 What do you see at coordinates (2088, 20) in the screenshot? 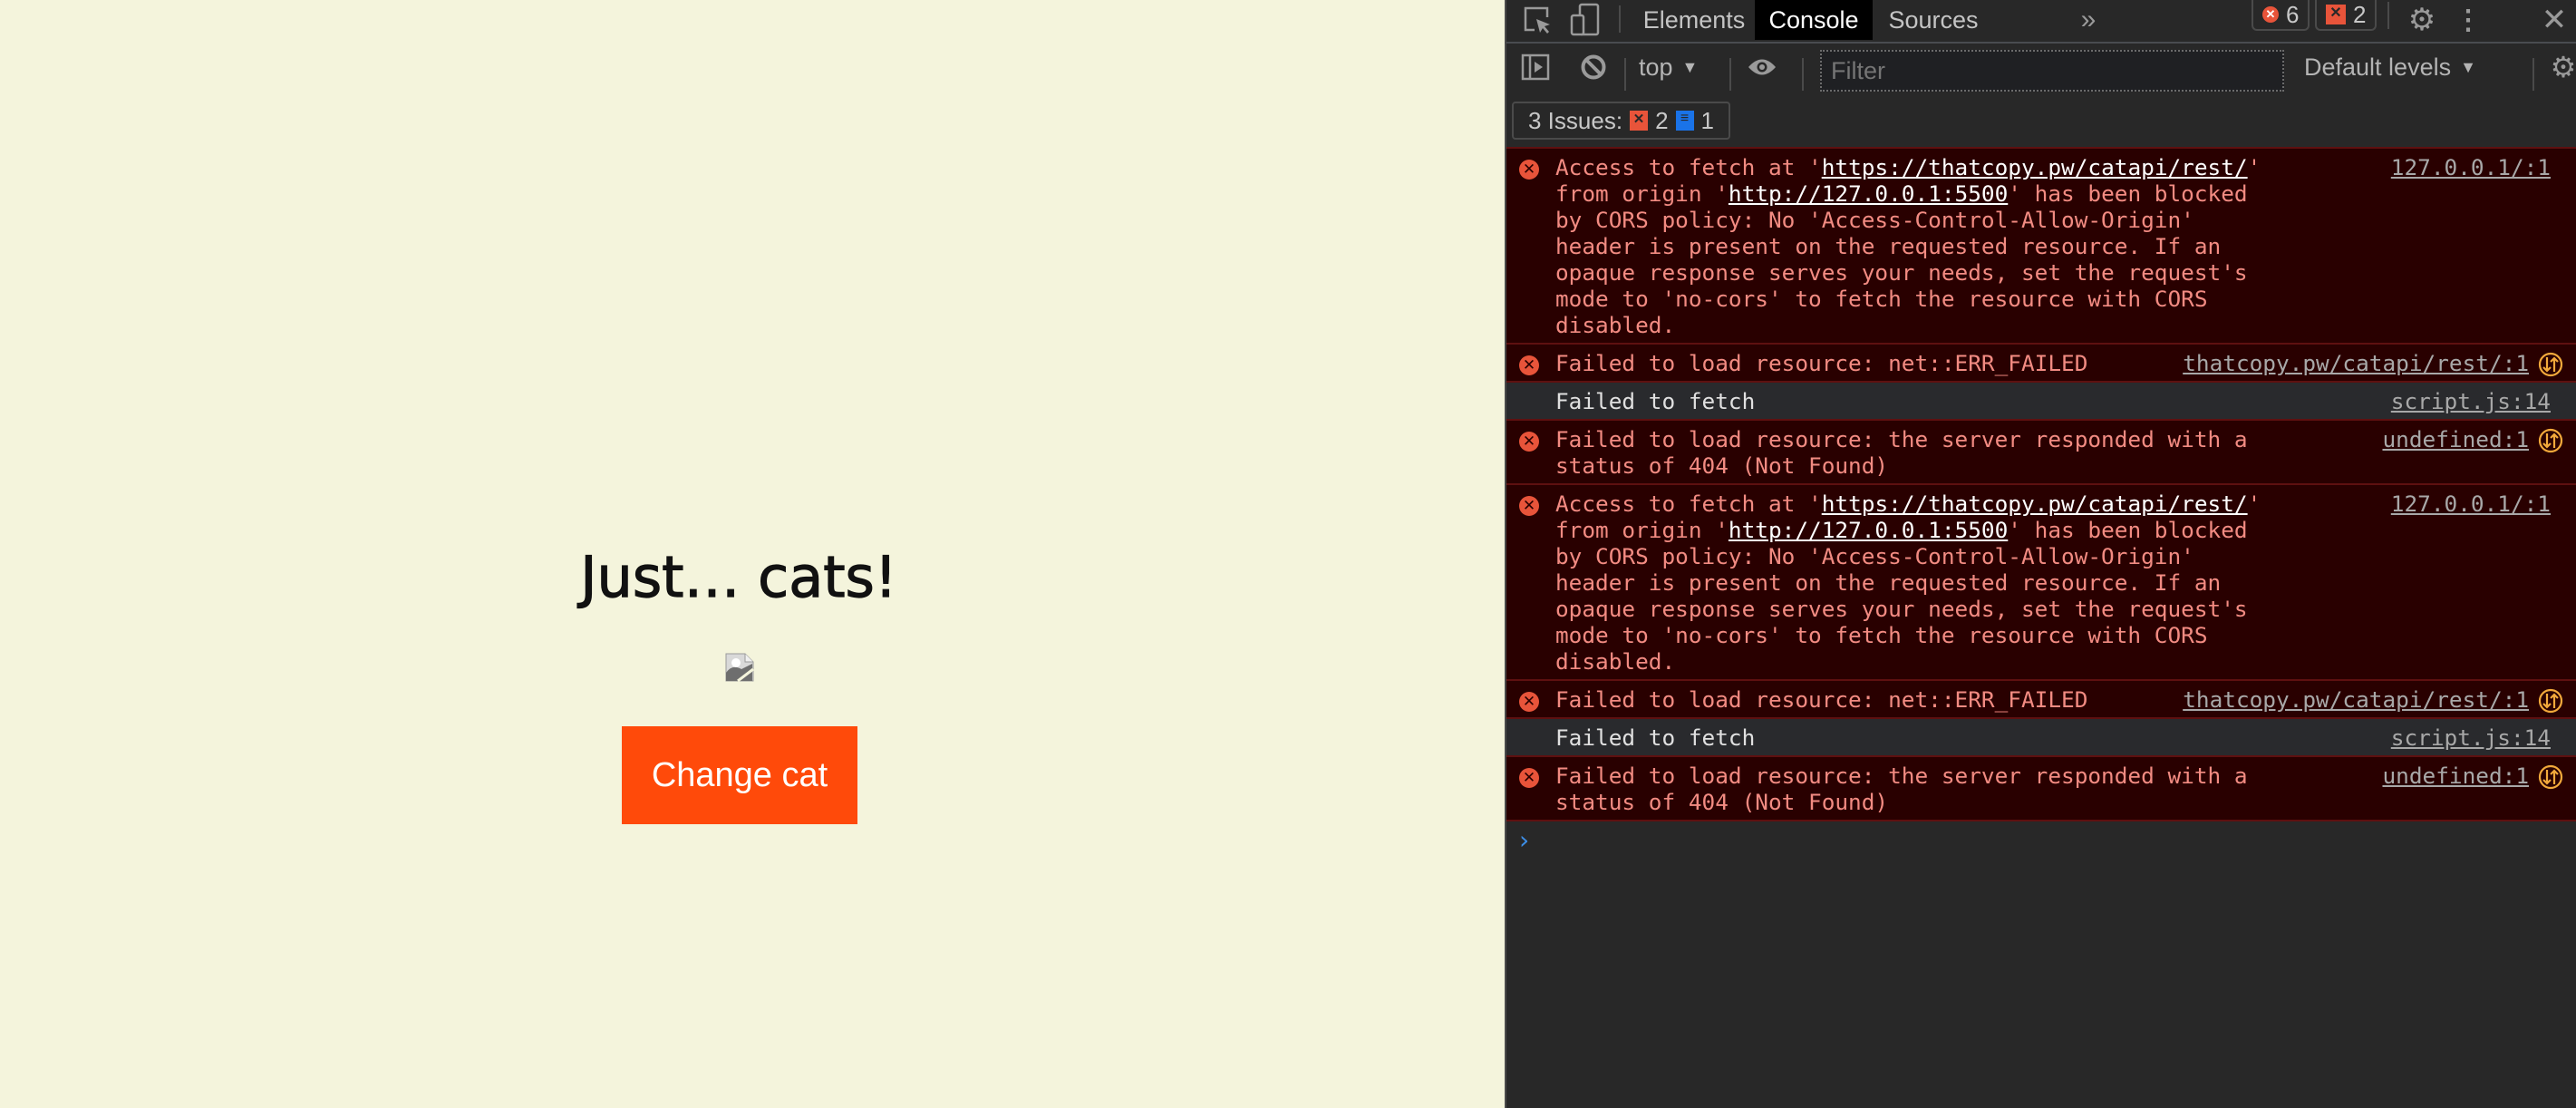
I see `more-tabs-chevron-icon: »` at bounding box center [2088, 20].